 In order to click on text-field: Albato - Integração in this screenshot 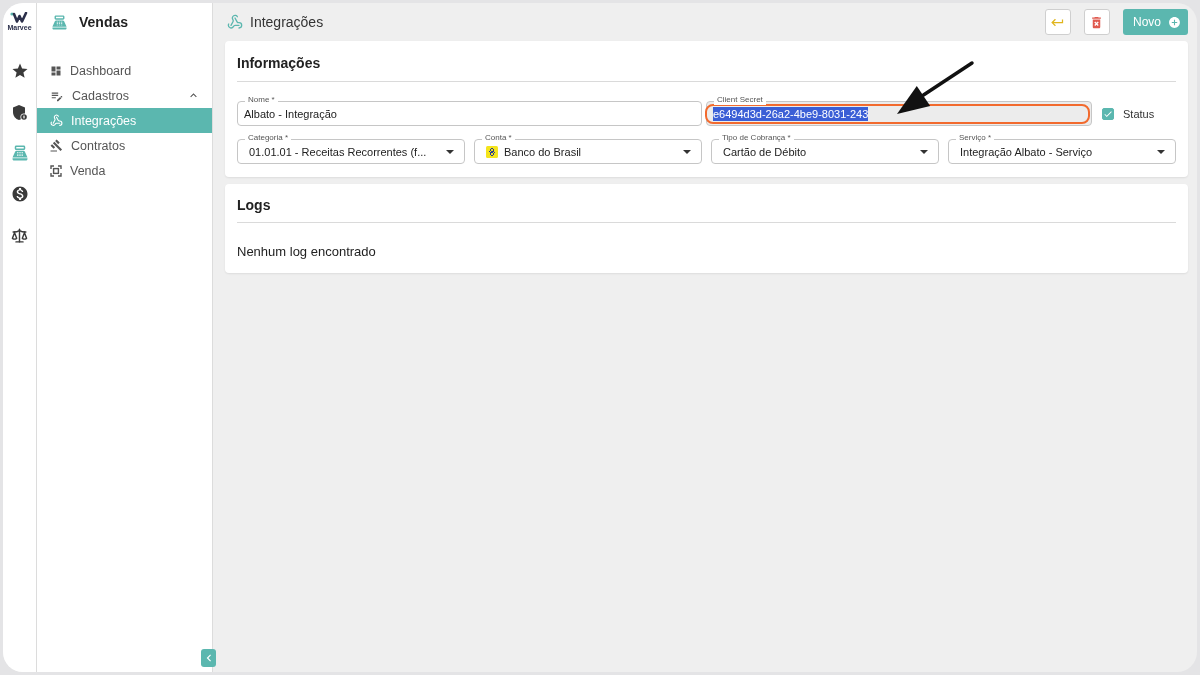, I will do `click(469, 113)`.